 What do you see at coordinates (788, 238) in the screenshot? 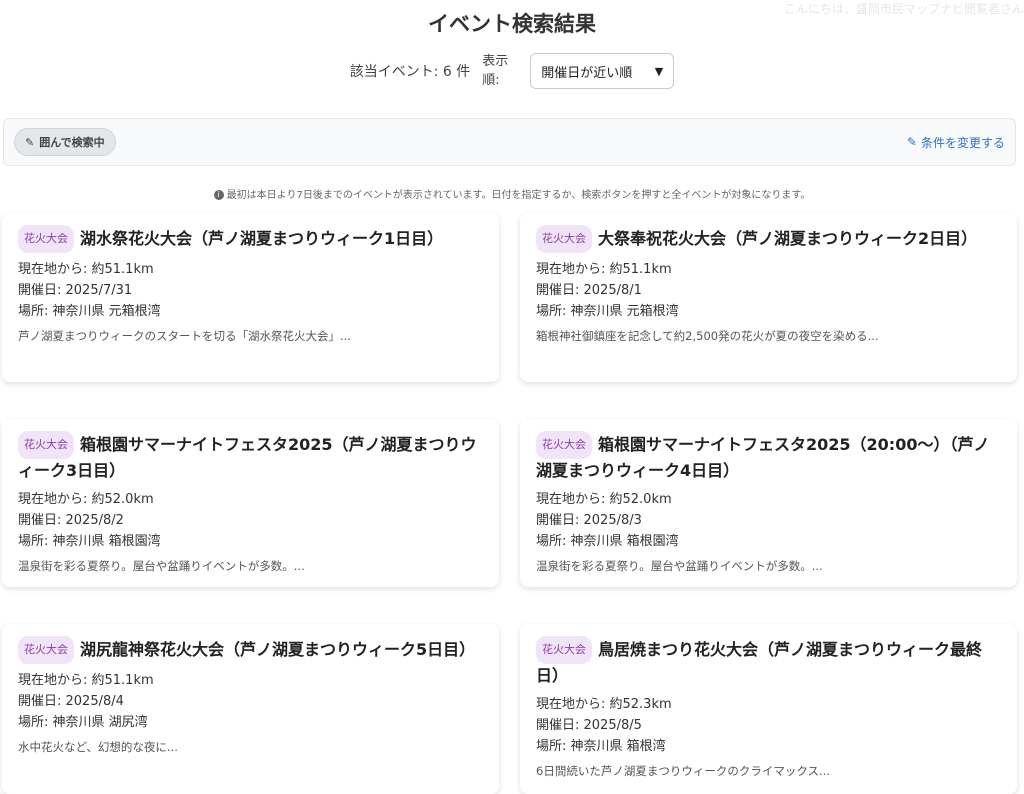
I see `event-title-text: 大祭奉祝花火大会（芦ノ湖夏まつりウィーク2日目）` at bounding box center [788, 238].